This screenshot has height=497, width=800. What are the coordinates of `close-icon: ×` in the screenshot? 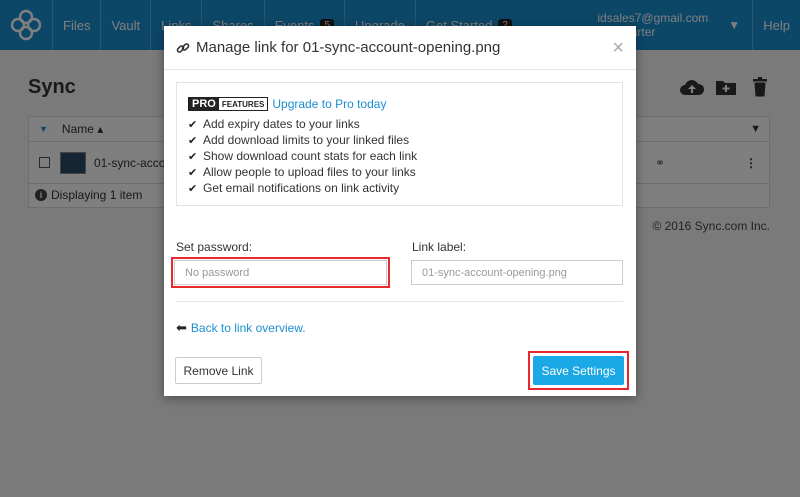 It's located at (618, 48).